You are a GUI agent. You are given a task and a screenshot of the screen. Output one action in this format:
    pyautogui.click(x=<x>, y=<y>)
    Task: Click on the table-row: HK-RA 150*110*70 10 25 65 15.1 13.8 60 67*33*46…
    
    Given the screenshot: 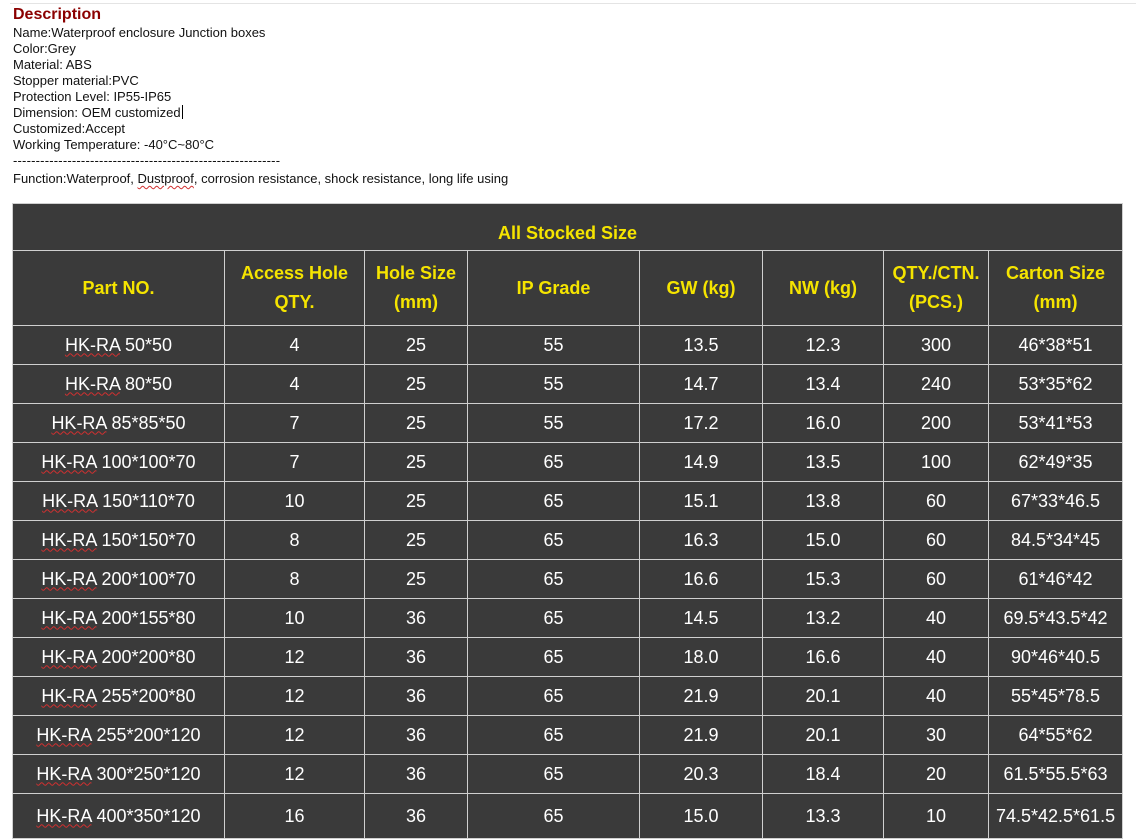 What is the action you would take?
    pyautogui.click(x=568, y=501)
    